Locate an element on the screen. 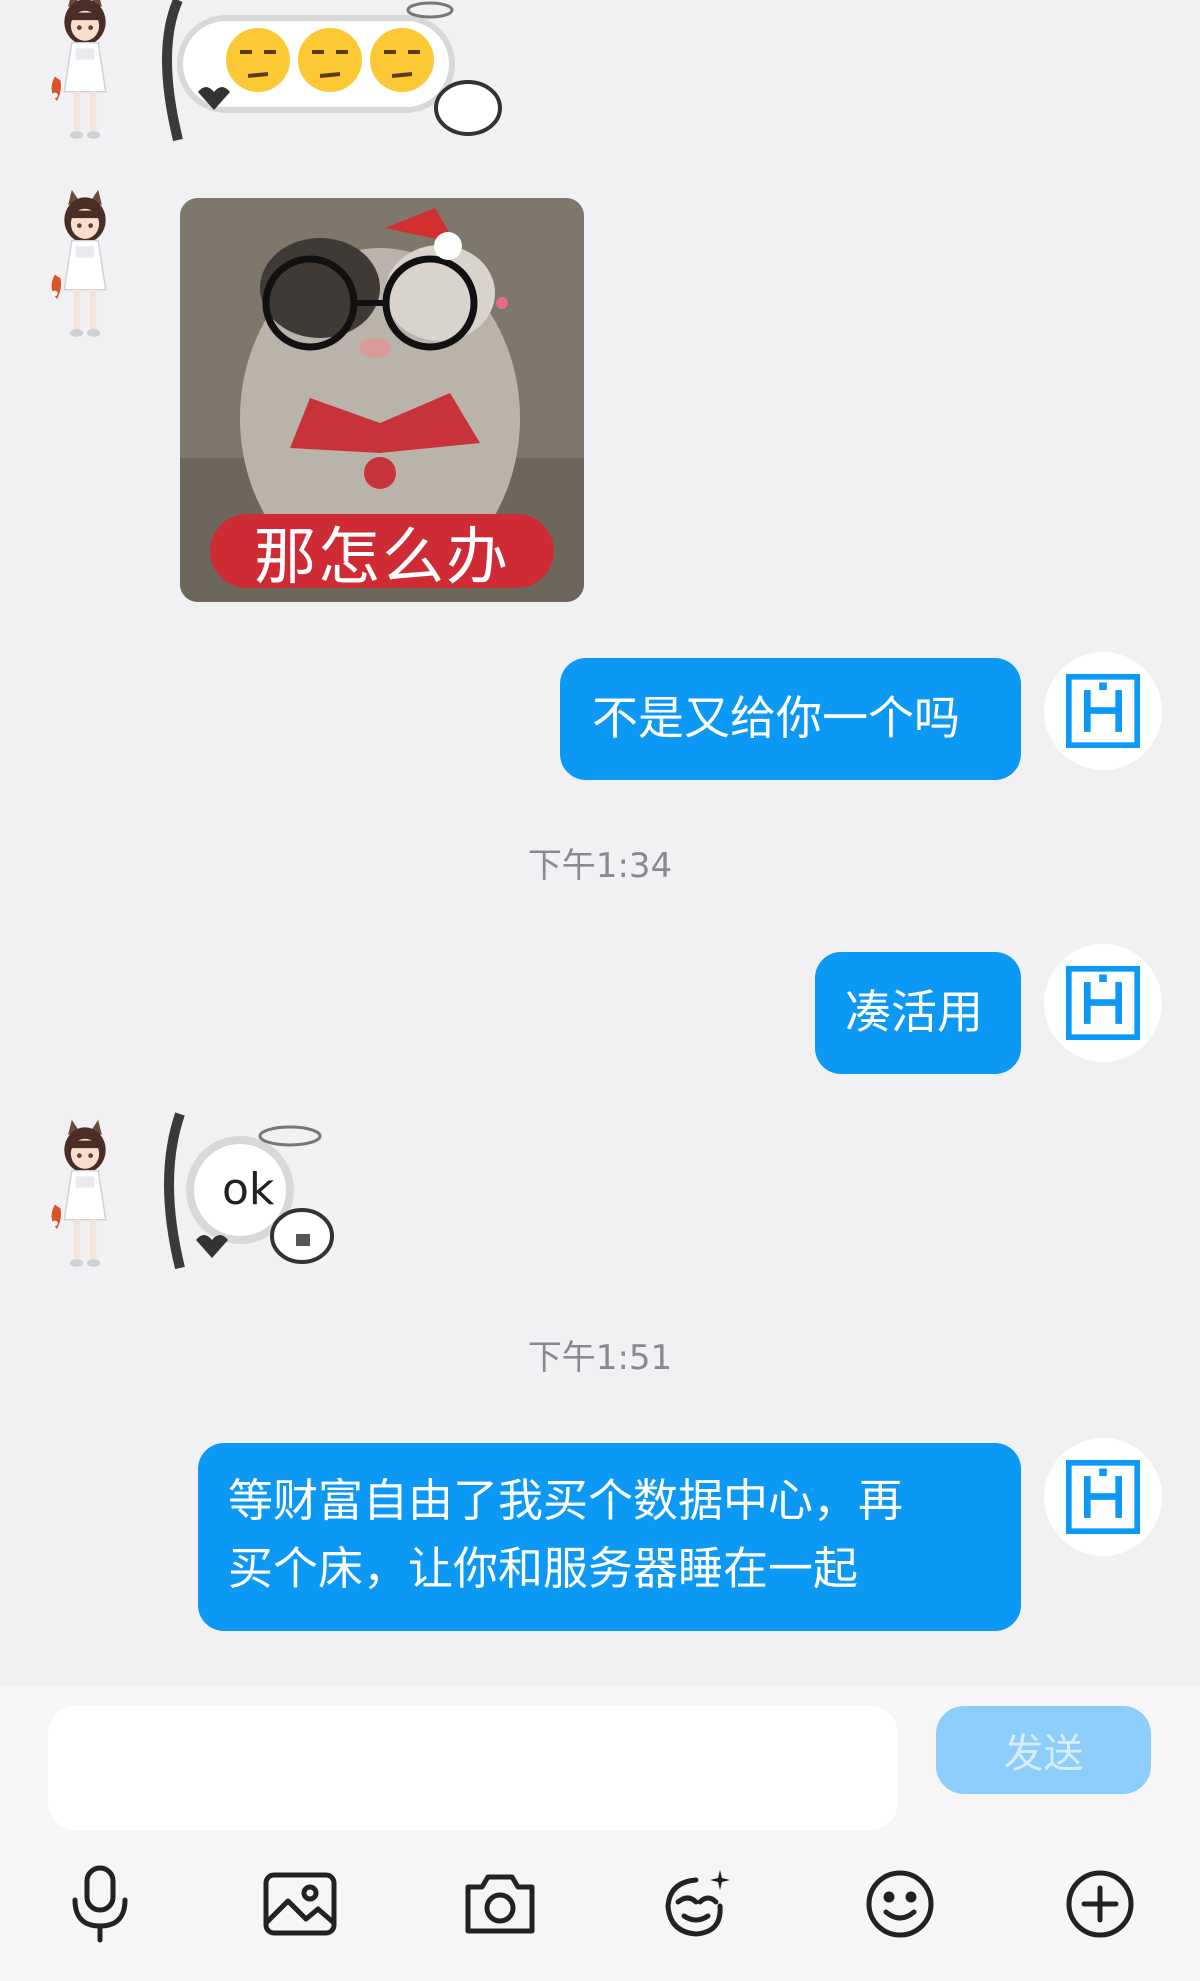 This screenshot has width=1200, height=1981. message-input is located at coordinates (473, 1768).